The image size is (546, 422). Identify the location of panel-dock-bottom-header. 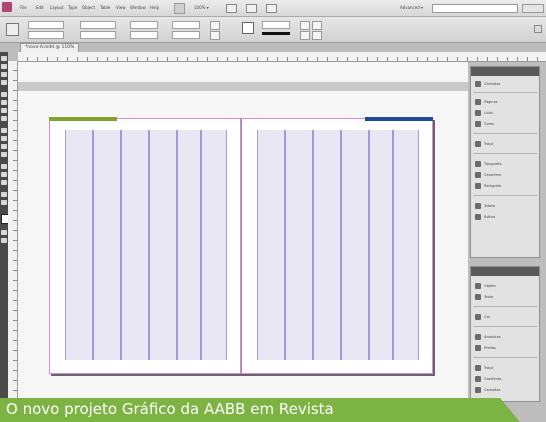
(505, 271).